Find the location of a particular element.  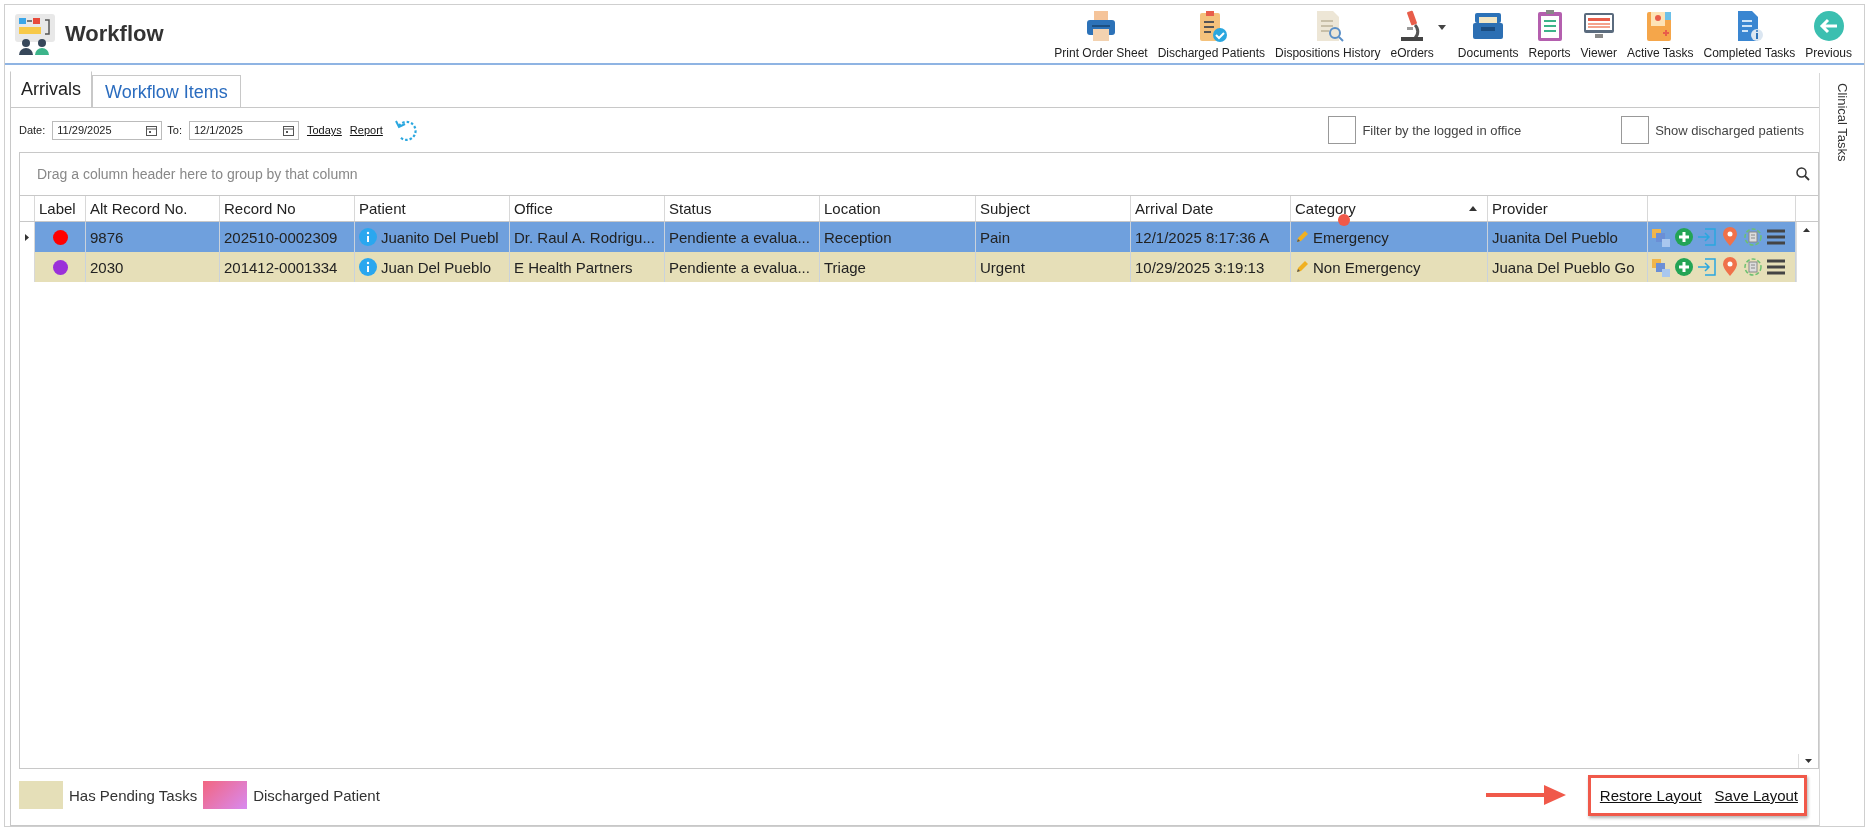

table-cell: Juanita Del Pueblo is located at coordinates (1568, 237).